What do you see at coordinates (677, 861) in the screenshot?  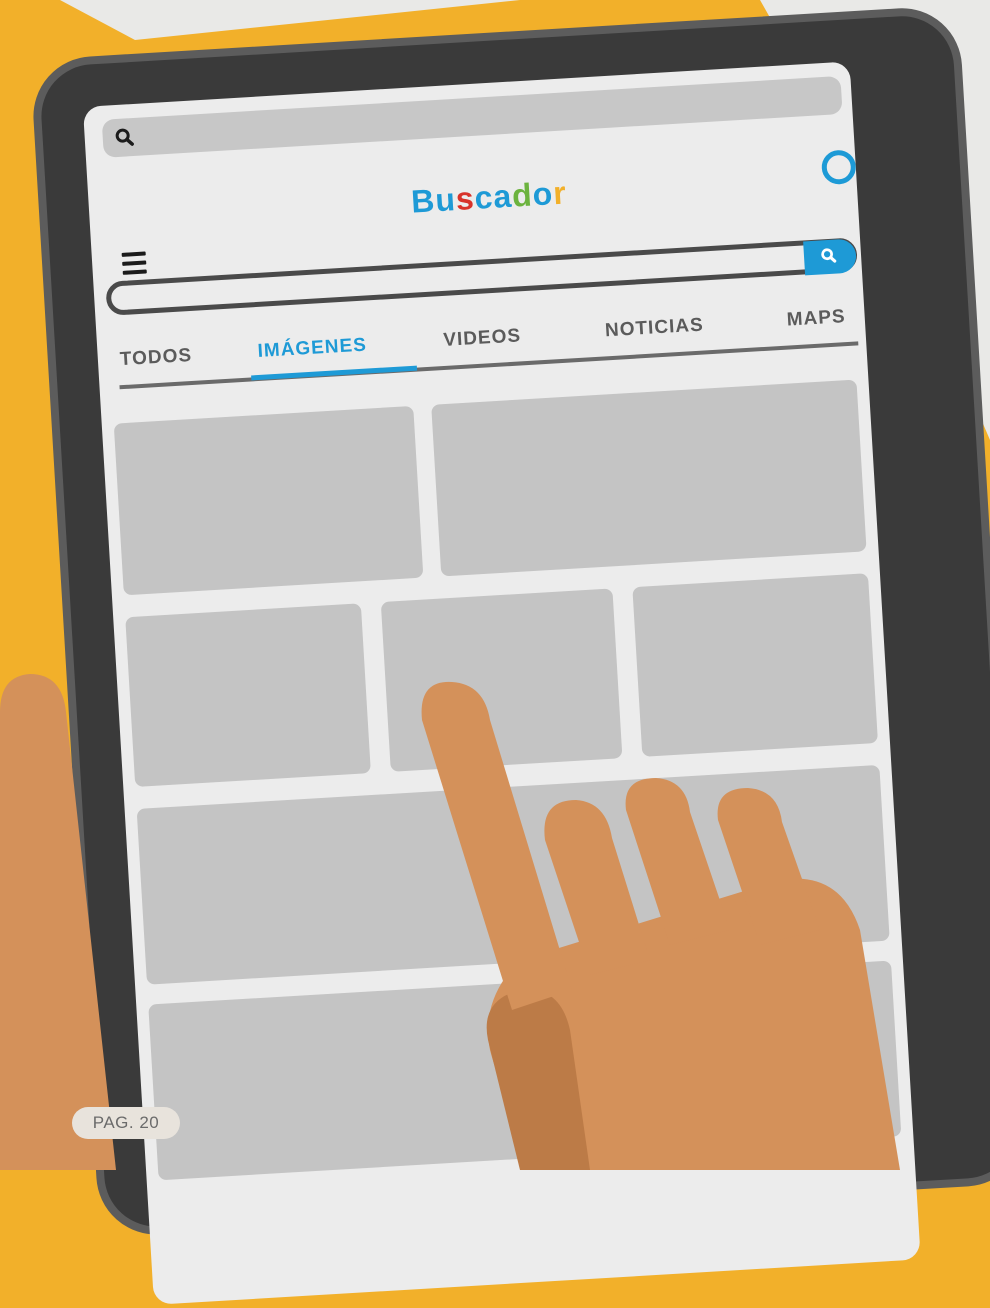 I see `ring-finger` at bounding box center [677, 861].